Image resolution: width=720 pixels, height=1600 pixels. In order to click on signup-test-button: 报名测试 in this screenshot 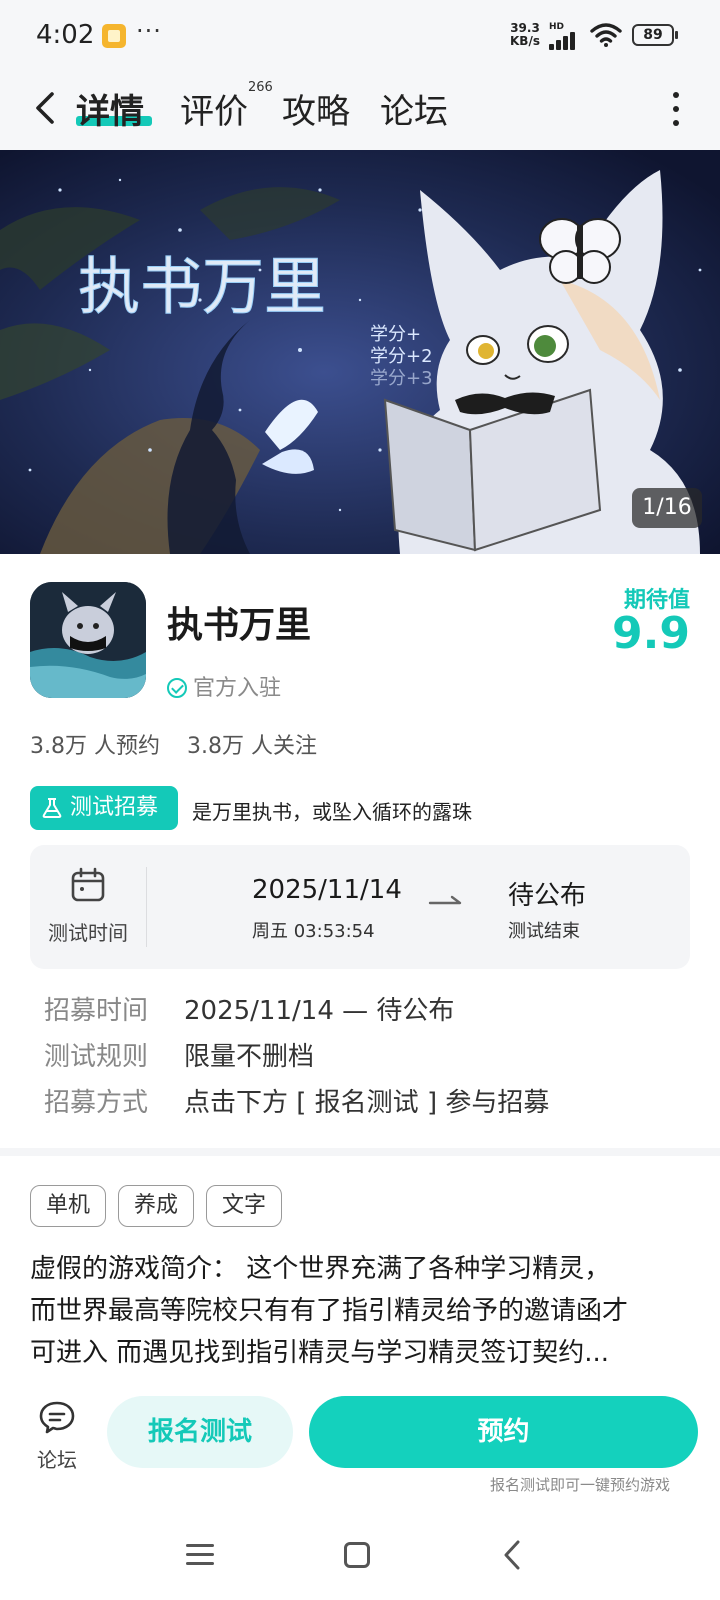, I will do `click(200, 1432)`.